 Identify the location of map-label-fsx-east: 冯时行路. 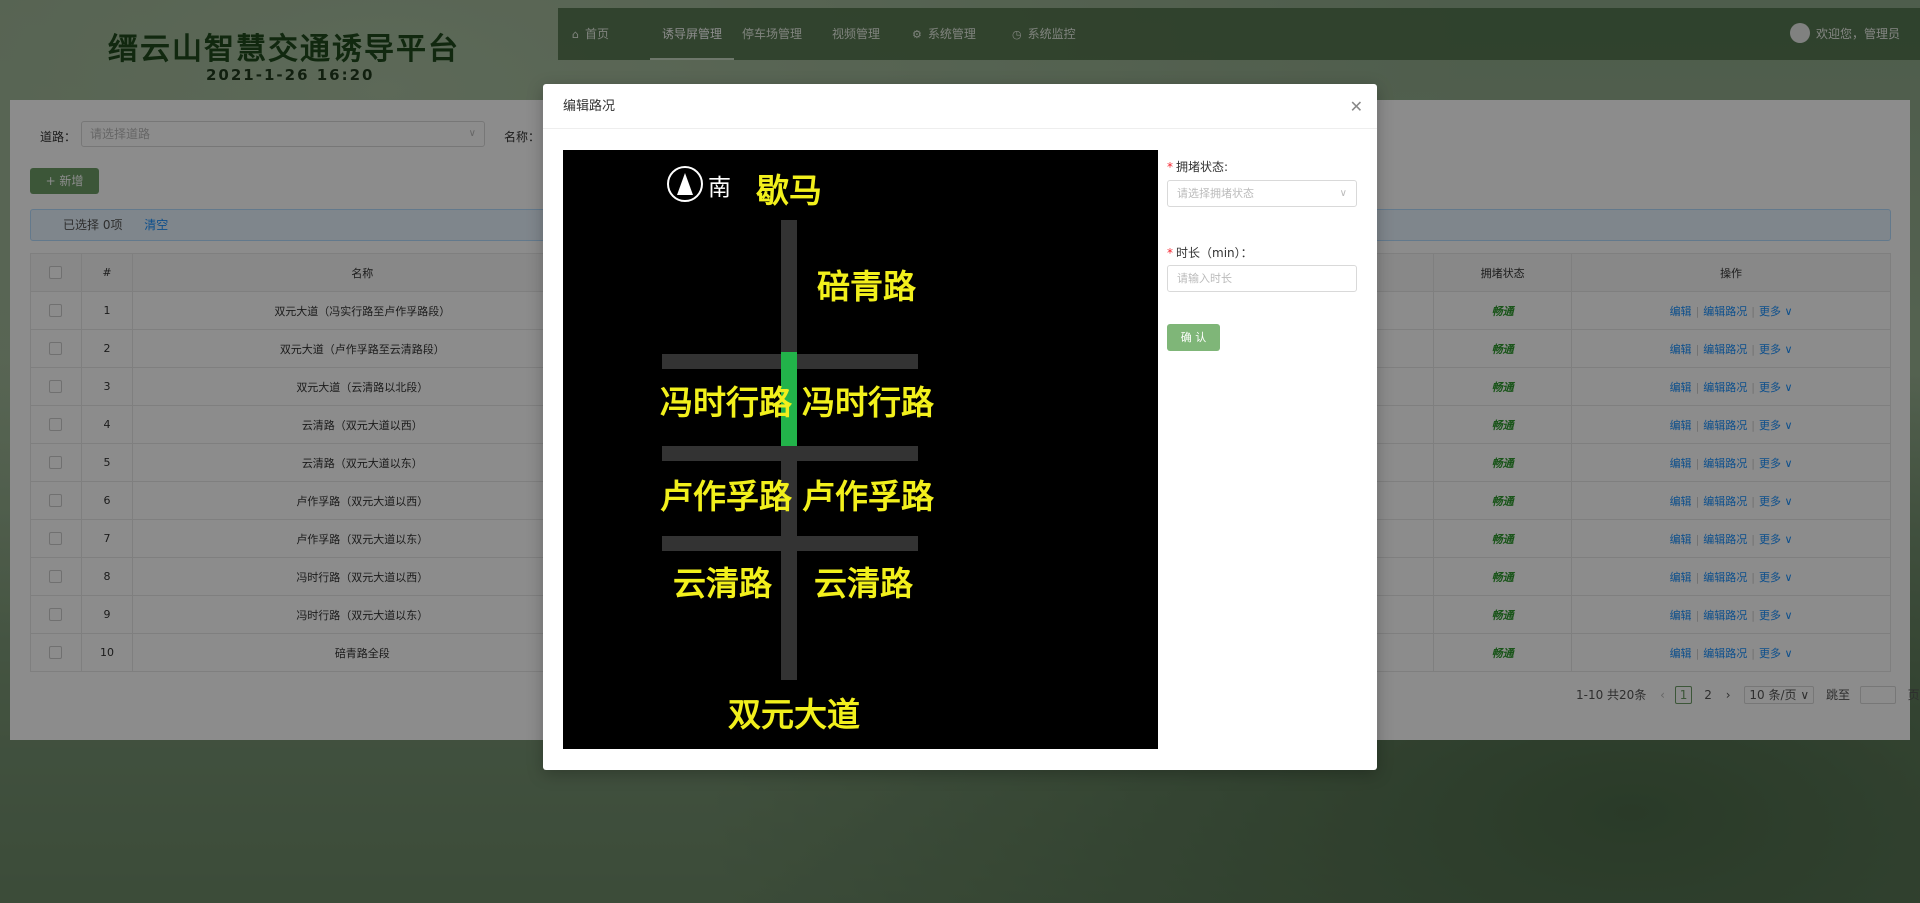
(868, 402).